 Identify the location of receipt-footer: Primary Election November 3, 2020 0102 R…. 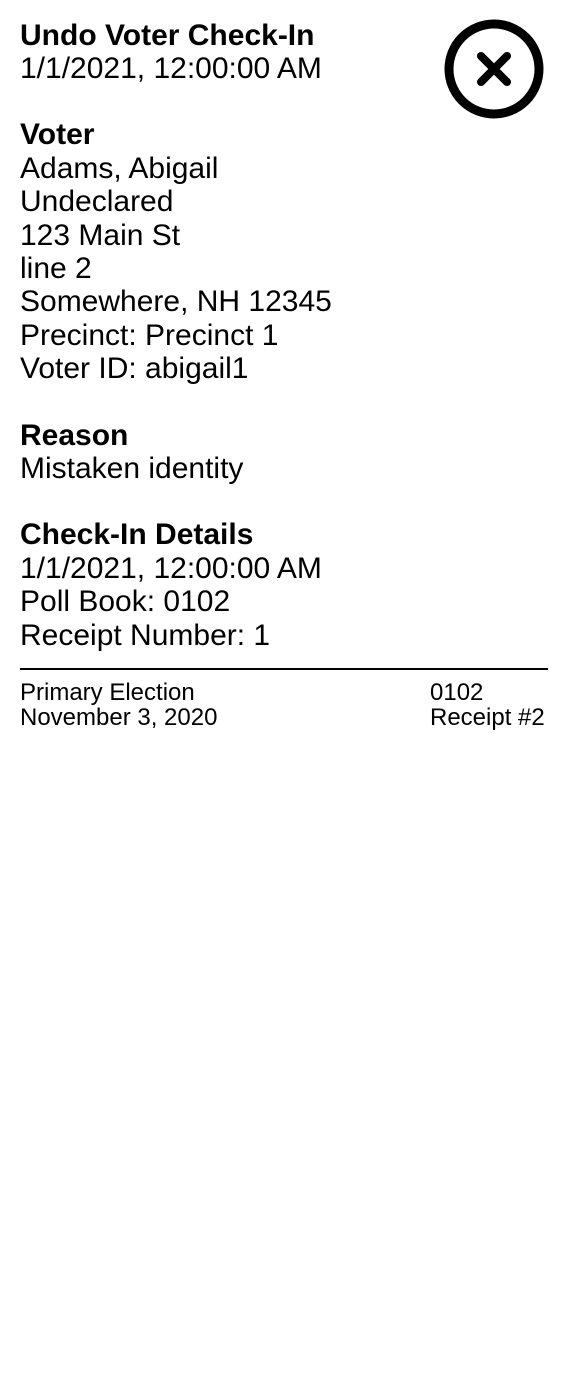
(284, 706).